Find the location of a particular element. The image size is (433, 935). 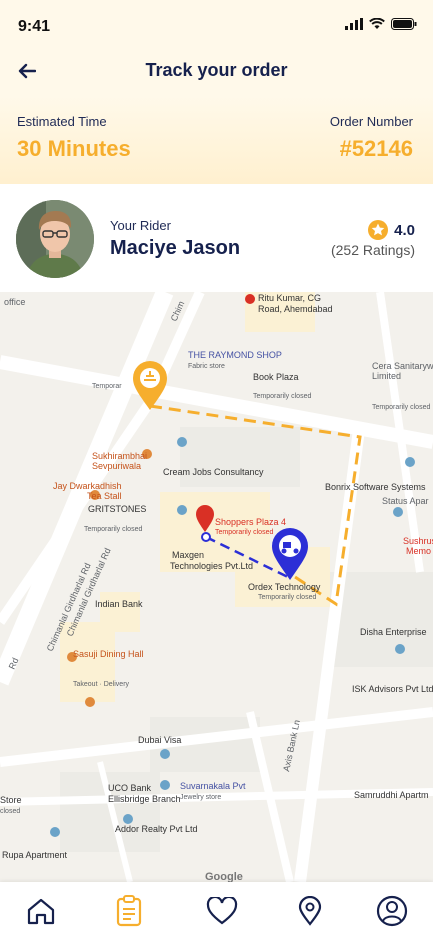

wifi-icon is located at coordinates (377, 23).